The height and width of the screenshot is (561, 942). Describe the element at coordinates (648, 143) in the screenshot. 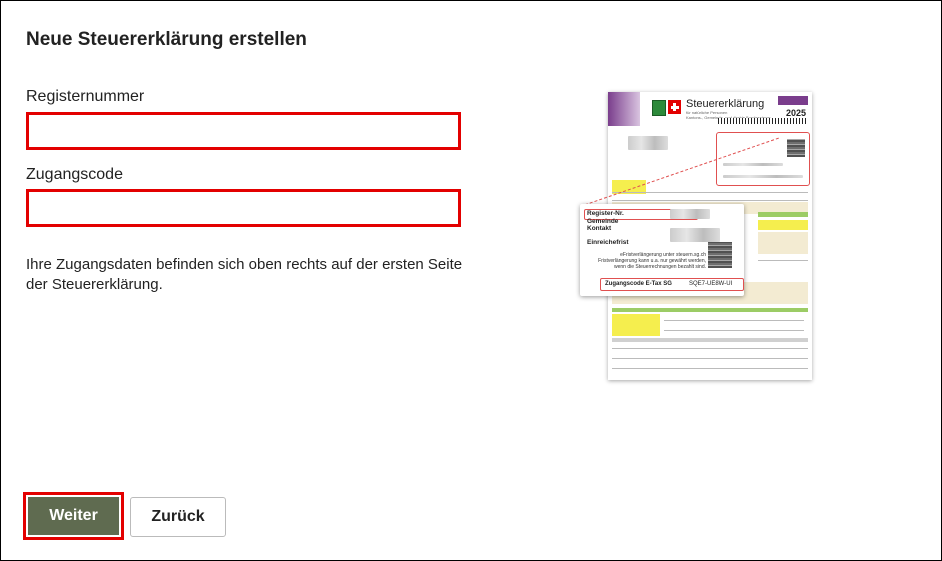

I see `address-blur` at that location.